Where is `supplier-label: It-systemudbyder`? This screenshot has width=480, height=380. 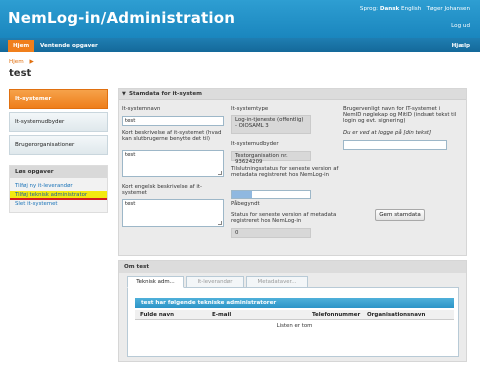 supplier-label: It-systemudbyder is located at coordinates (255, 144).